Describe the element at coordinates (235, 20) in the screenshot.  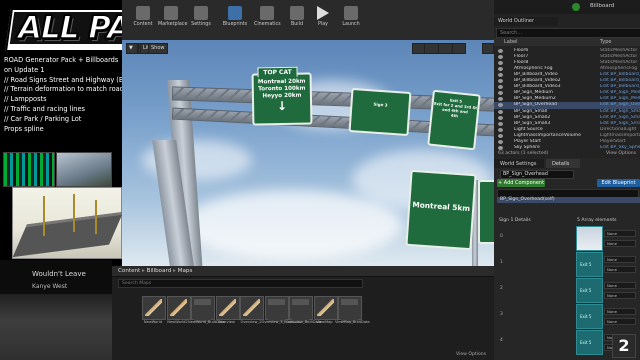
I see `blueprints-button: Blueprints` at that location.